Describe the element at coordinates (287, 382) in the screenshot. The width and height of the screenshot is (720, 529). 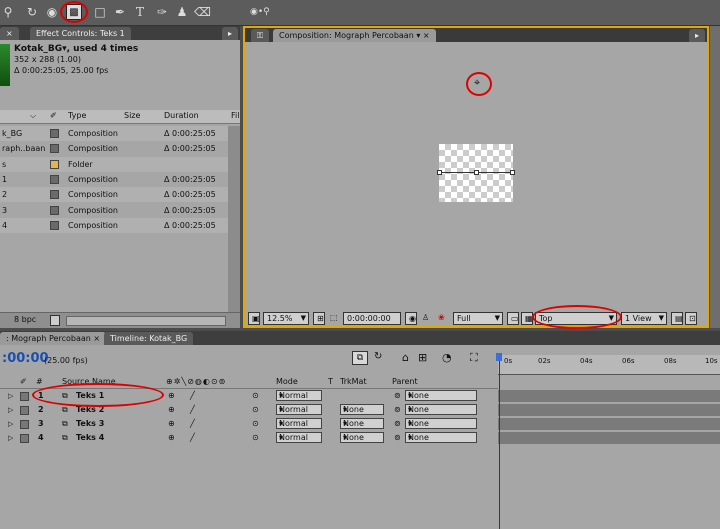
I see `col-mode: Mode` at that location.